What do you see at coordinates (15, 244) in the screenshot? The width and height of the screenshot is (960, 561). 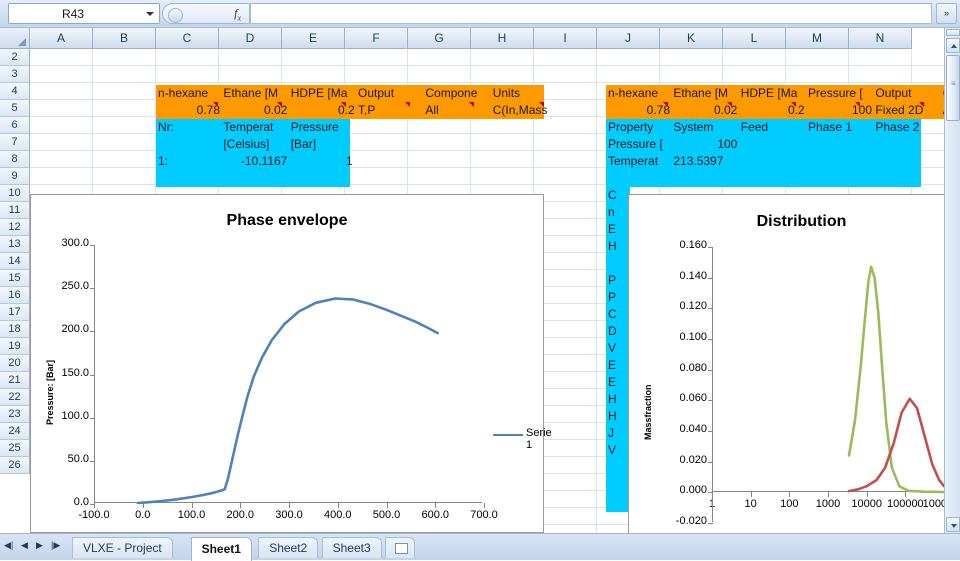 I see `row-header-13: 13` at bounding box center [15, 244].